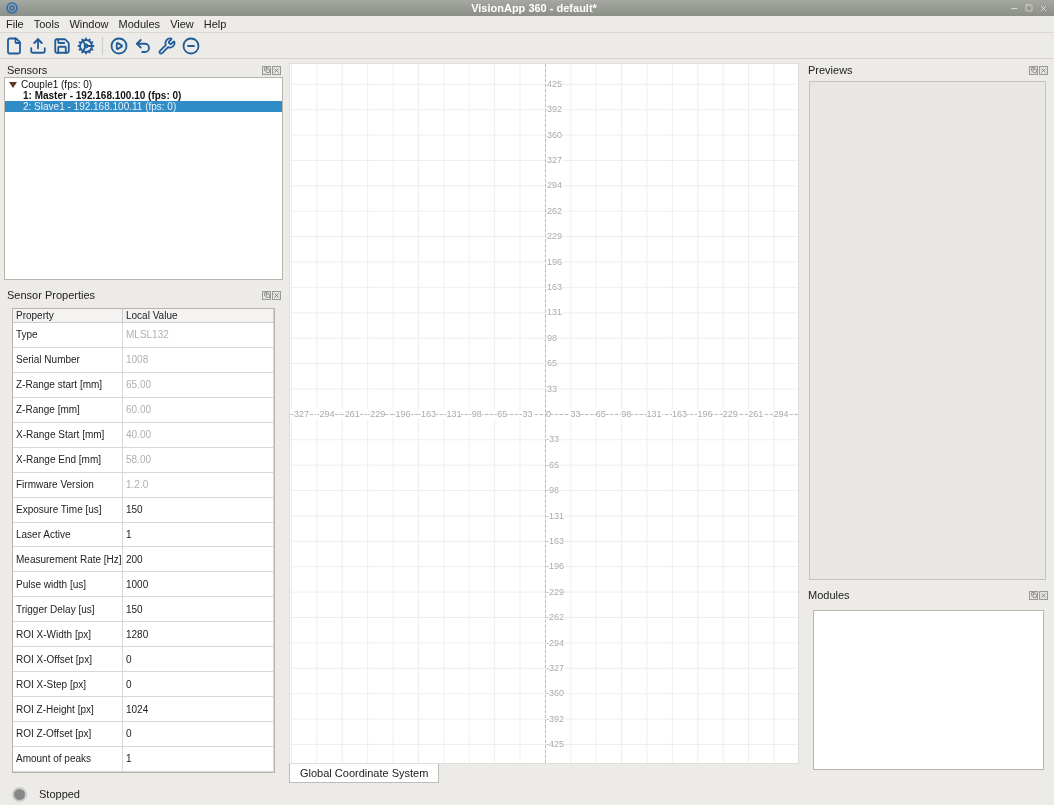 The width and height of the screenshot is (1054, 805). What do you see at coordinates (364, 773) in the screenshot?
I see `tab: Global Coordinate System` at bounding box center [364, 773].